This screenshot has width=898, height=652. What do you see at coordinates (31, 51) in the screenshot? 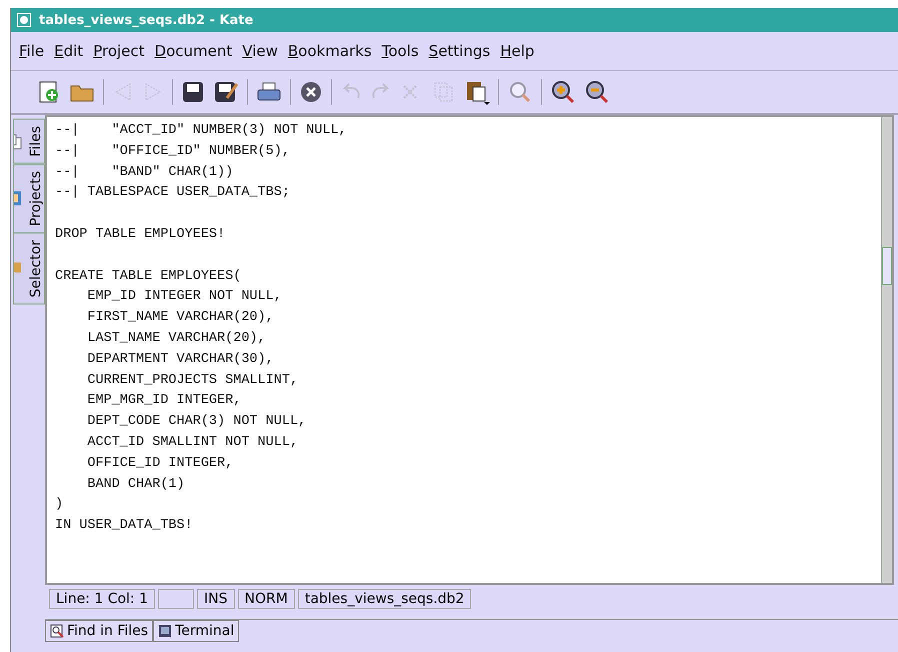
I see `menu-item: File` at bounding box center [31, 51].